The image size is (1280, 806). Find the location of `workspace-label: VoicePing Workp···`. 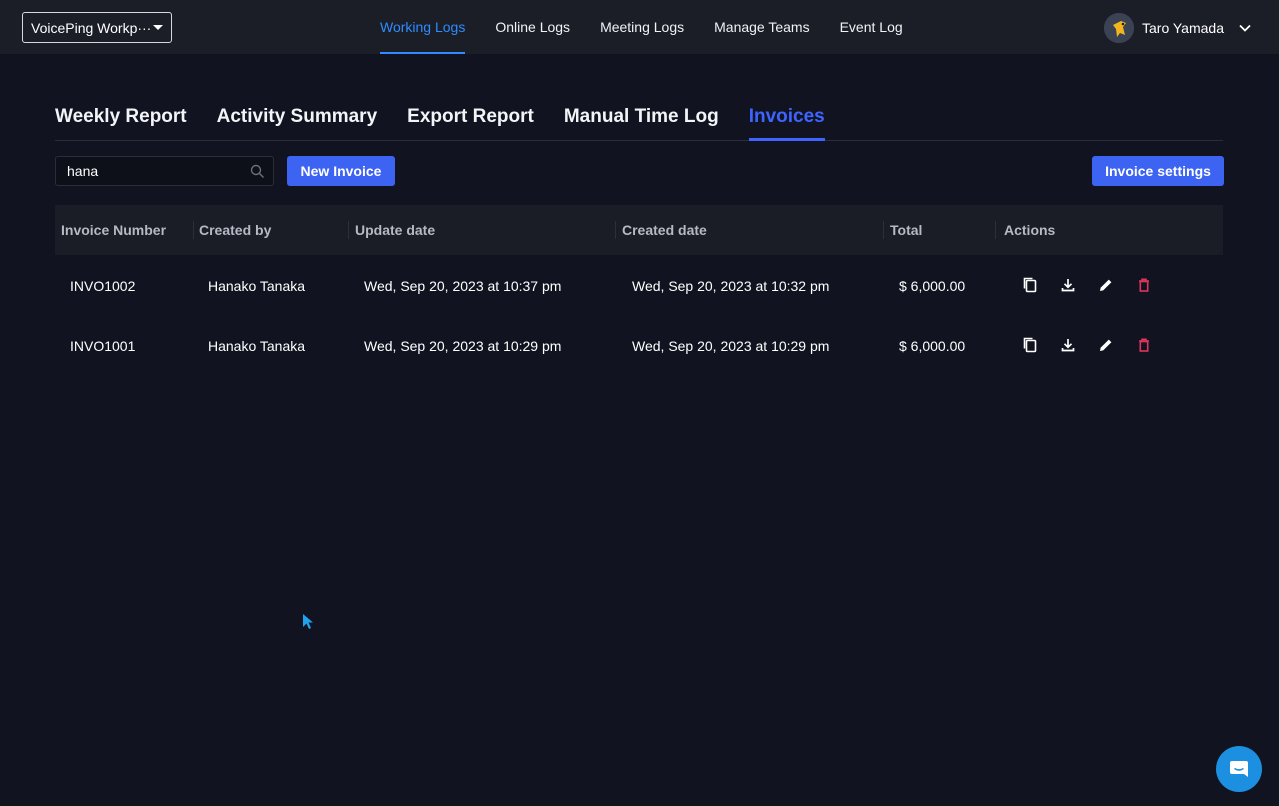

workspace-label: VoicePing Workp··· is located at coordinates (91, 27).